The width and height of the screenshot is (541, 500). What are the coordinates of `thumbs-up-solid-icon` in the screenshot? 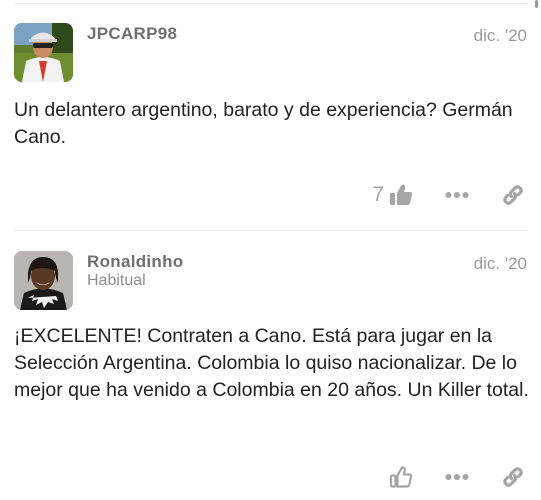 It's located at (401, 194).